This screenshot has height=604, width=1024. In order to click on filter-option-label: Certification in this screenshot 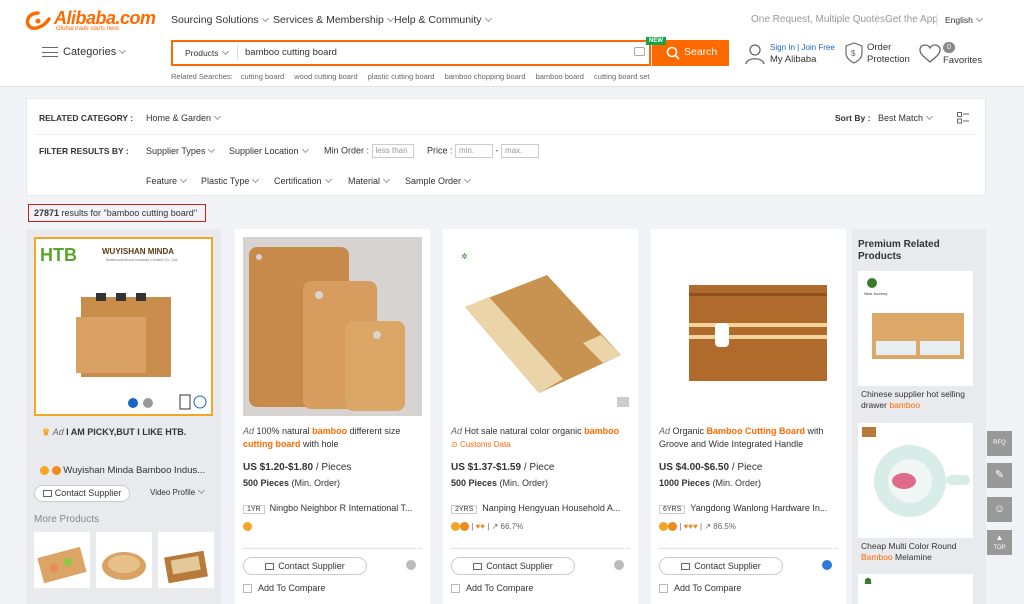, I will do `click(298, 181)`.